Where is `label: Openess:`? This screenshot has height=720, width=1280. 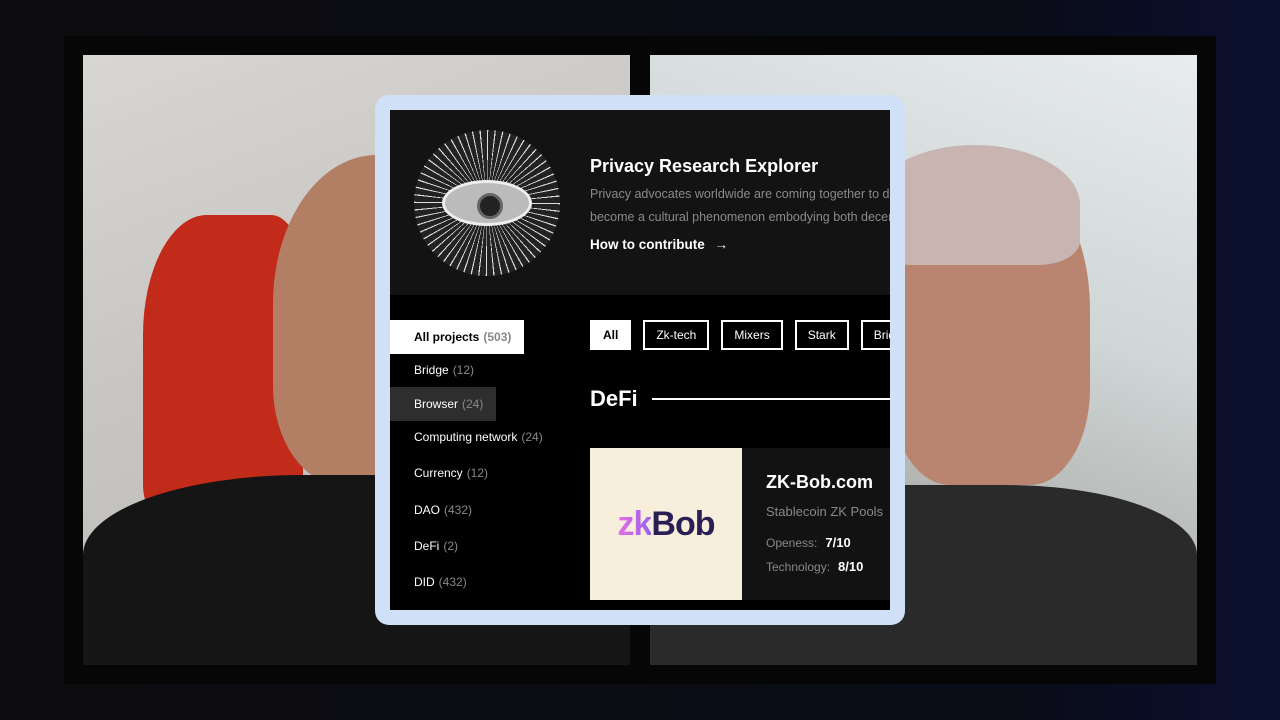
label: Openess: is located at coordinates (792, 543).